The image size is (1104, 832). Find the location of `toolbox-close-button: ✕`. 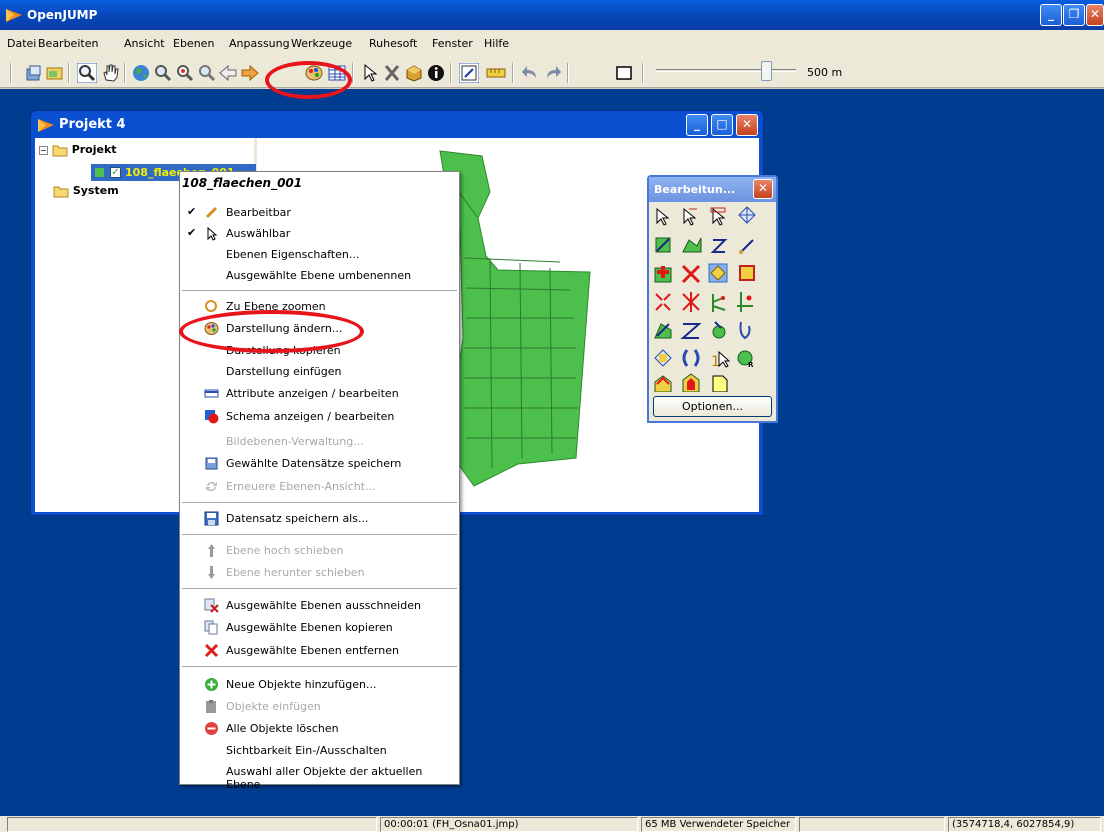

toolbox-close-button: ✕ is located at coordinates (763, 189).